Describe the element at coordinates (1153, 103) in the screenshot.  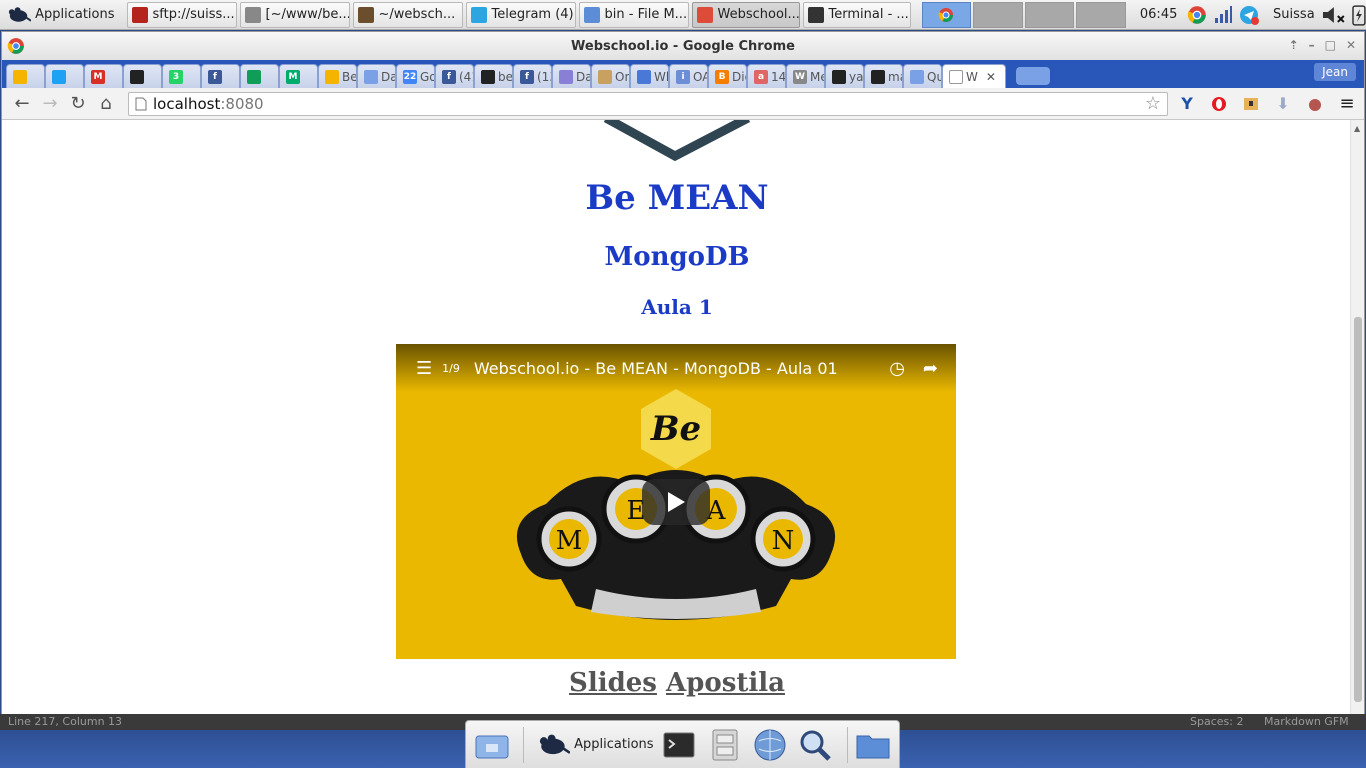
I see `bookmark-star-icon: ☆` at that location.